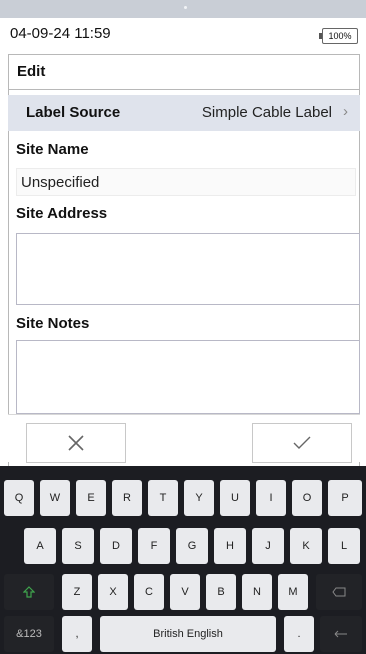 The image size is (366, 654). I want to click on key-b: B, so click(221, 592).